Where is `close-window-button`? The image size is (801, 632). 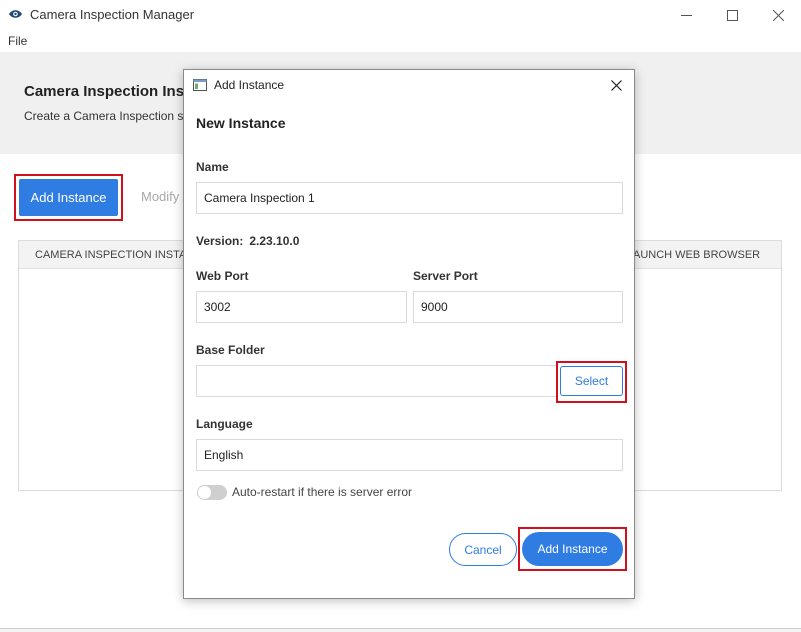
close-window-button is located at coordinates (778, 15).